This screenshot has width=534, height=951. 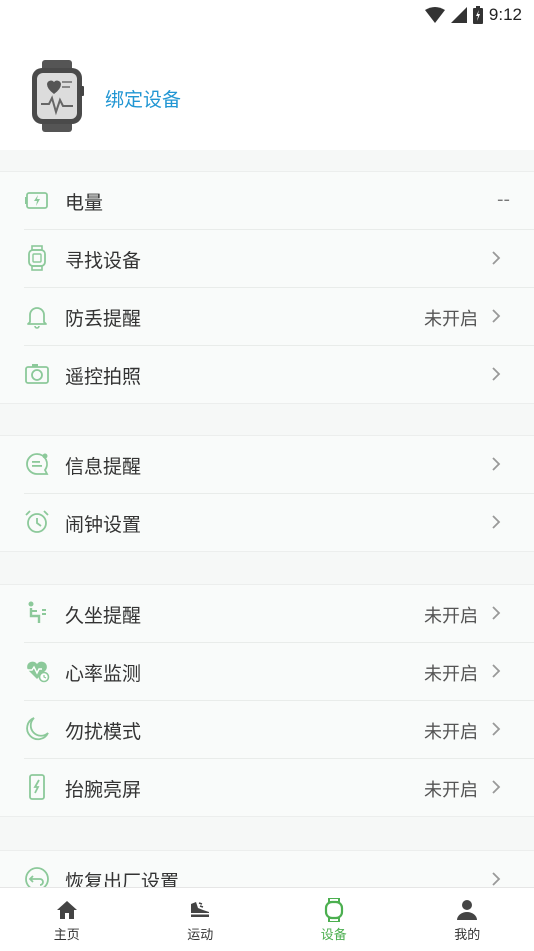 What do you see at coordinates (37, 374) in the screenshot?
I see `camera-icon` at bounding box center [37, 374].